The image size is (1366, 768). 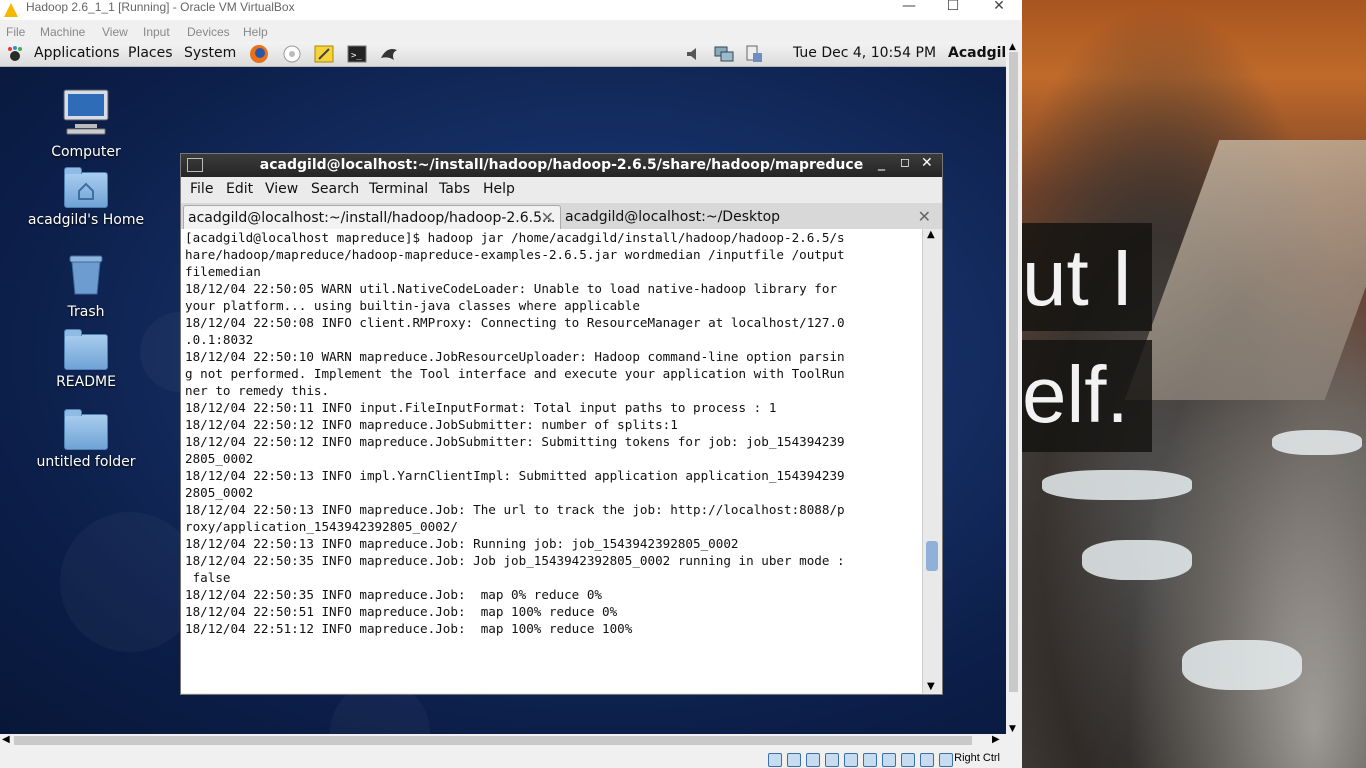 I want to click on desktop-icon-trash: Trash, so click(x=86, y=286).